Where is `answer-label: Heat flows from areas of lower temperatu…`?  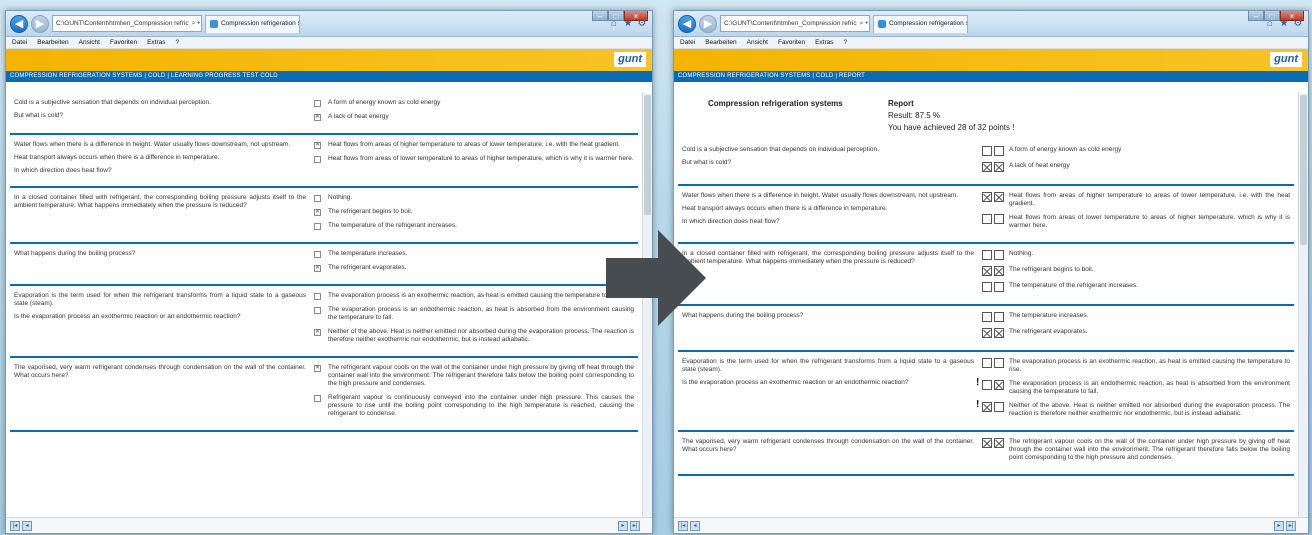
answer-label: Heat flows from areas of lower temperatu… is located at coordinates (1149, 221).